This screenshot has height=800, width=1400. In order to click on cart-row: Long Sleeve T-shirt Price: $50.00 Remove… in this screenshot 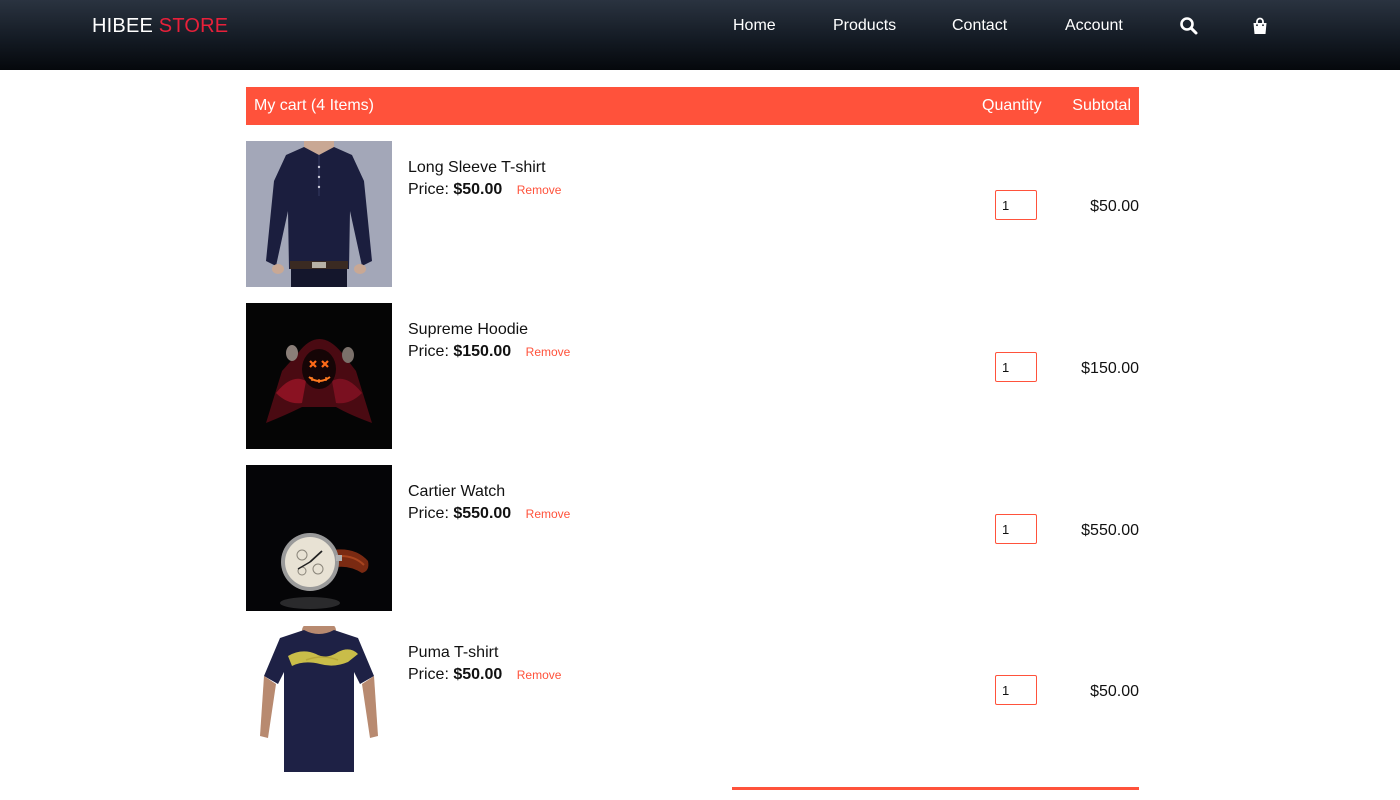, I will do `click(692, 214)`.